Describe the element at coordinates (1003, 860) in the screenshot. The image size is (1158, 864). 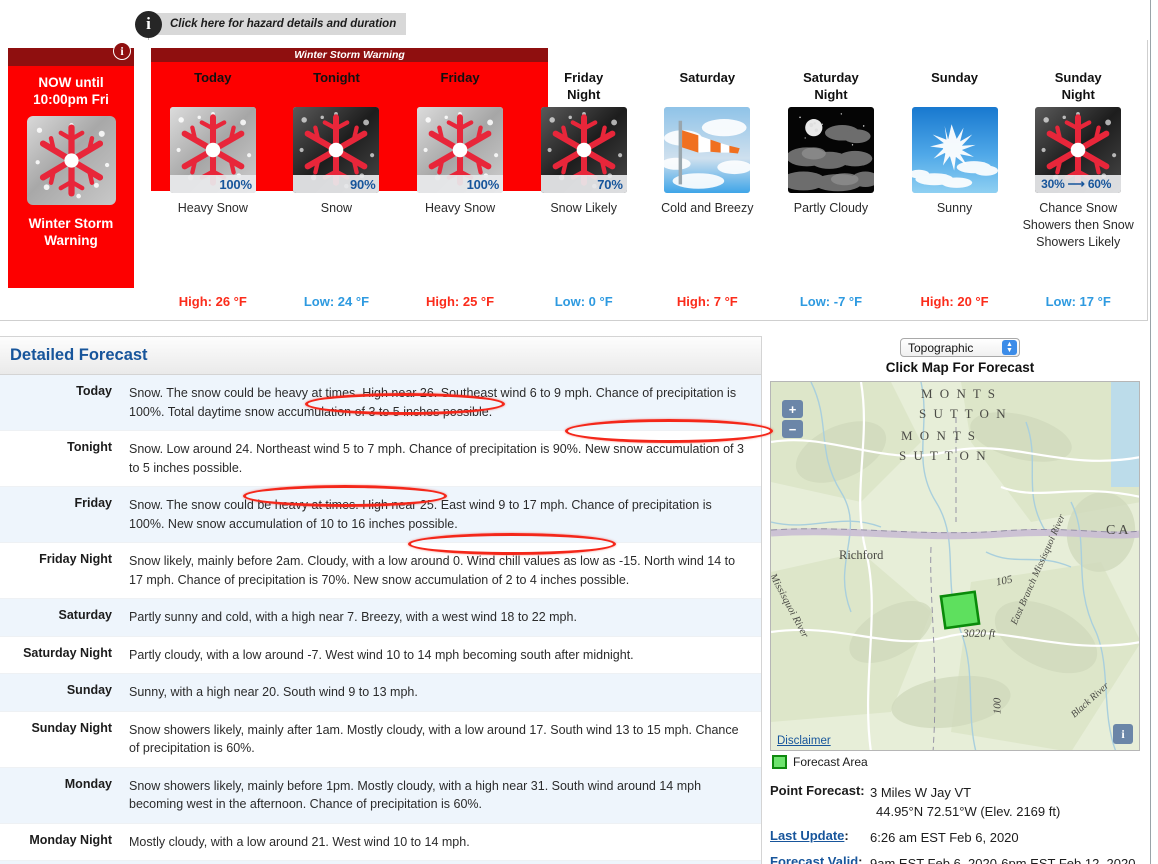
I see `forecast-valid-value: 9am EST Feb 6, 2020-6pm EST Feb 12, 2020` at that location.